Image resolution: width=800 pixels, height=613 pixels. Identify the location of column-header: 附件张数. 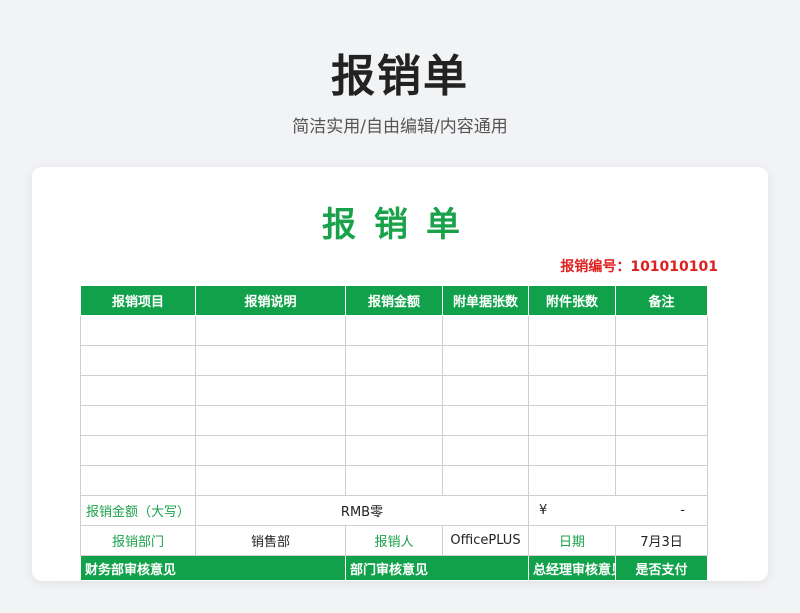
(572, 300).